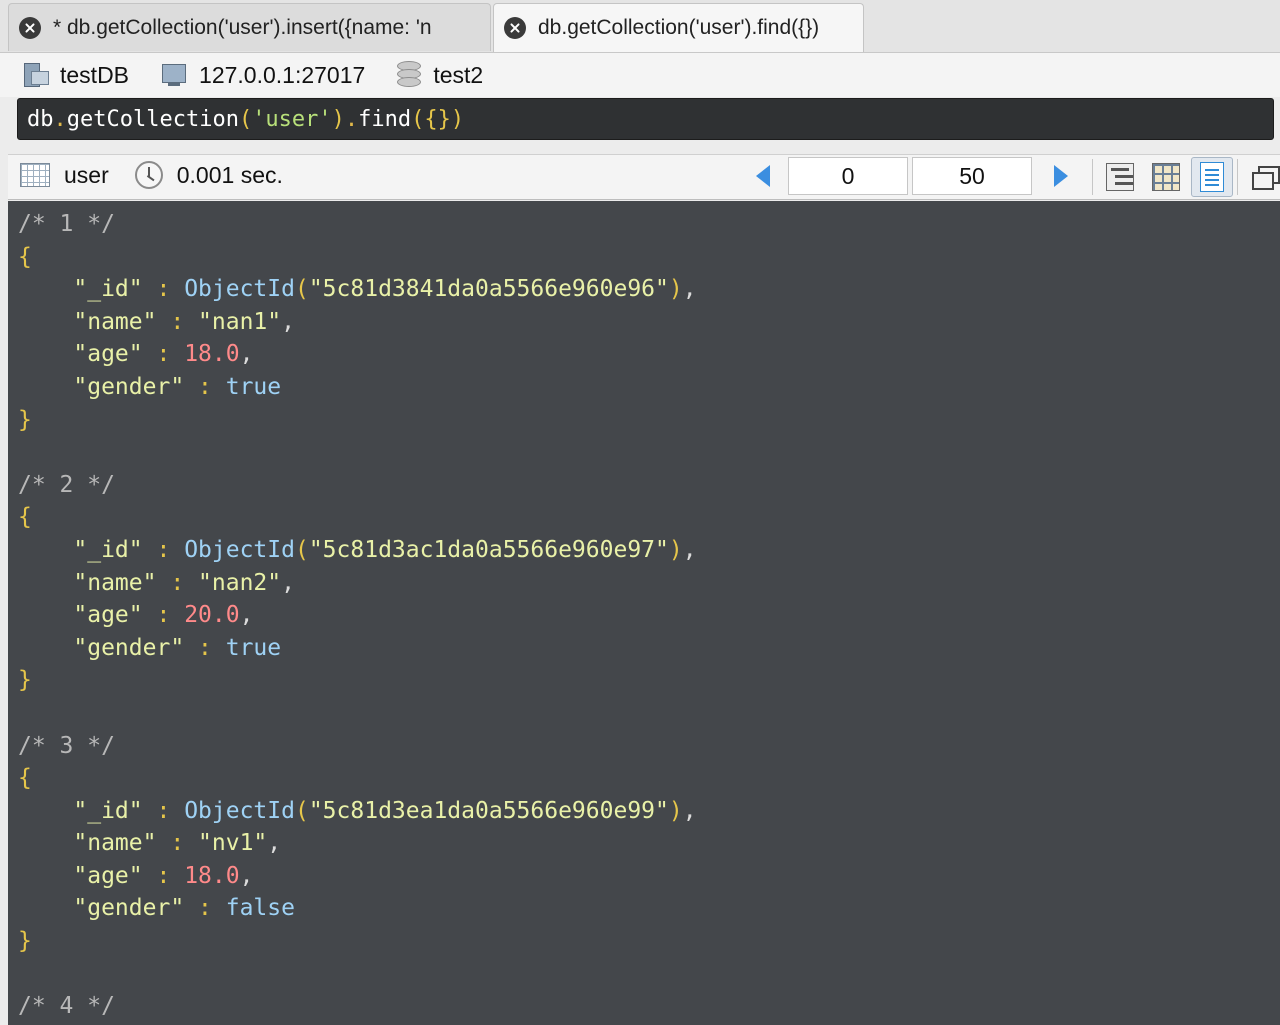  Describe the element at coordinates (66, 745) in the screenshot. I see `document-index-comment: /* 3 */` at that location.